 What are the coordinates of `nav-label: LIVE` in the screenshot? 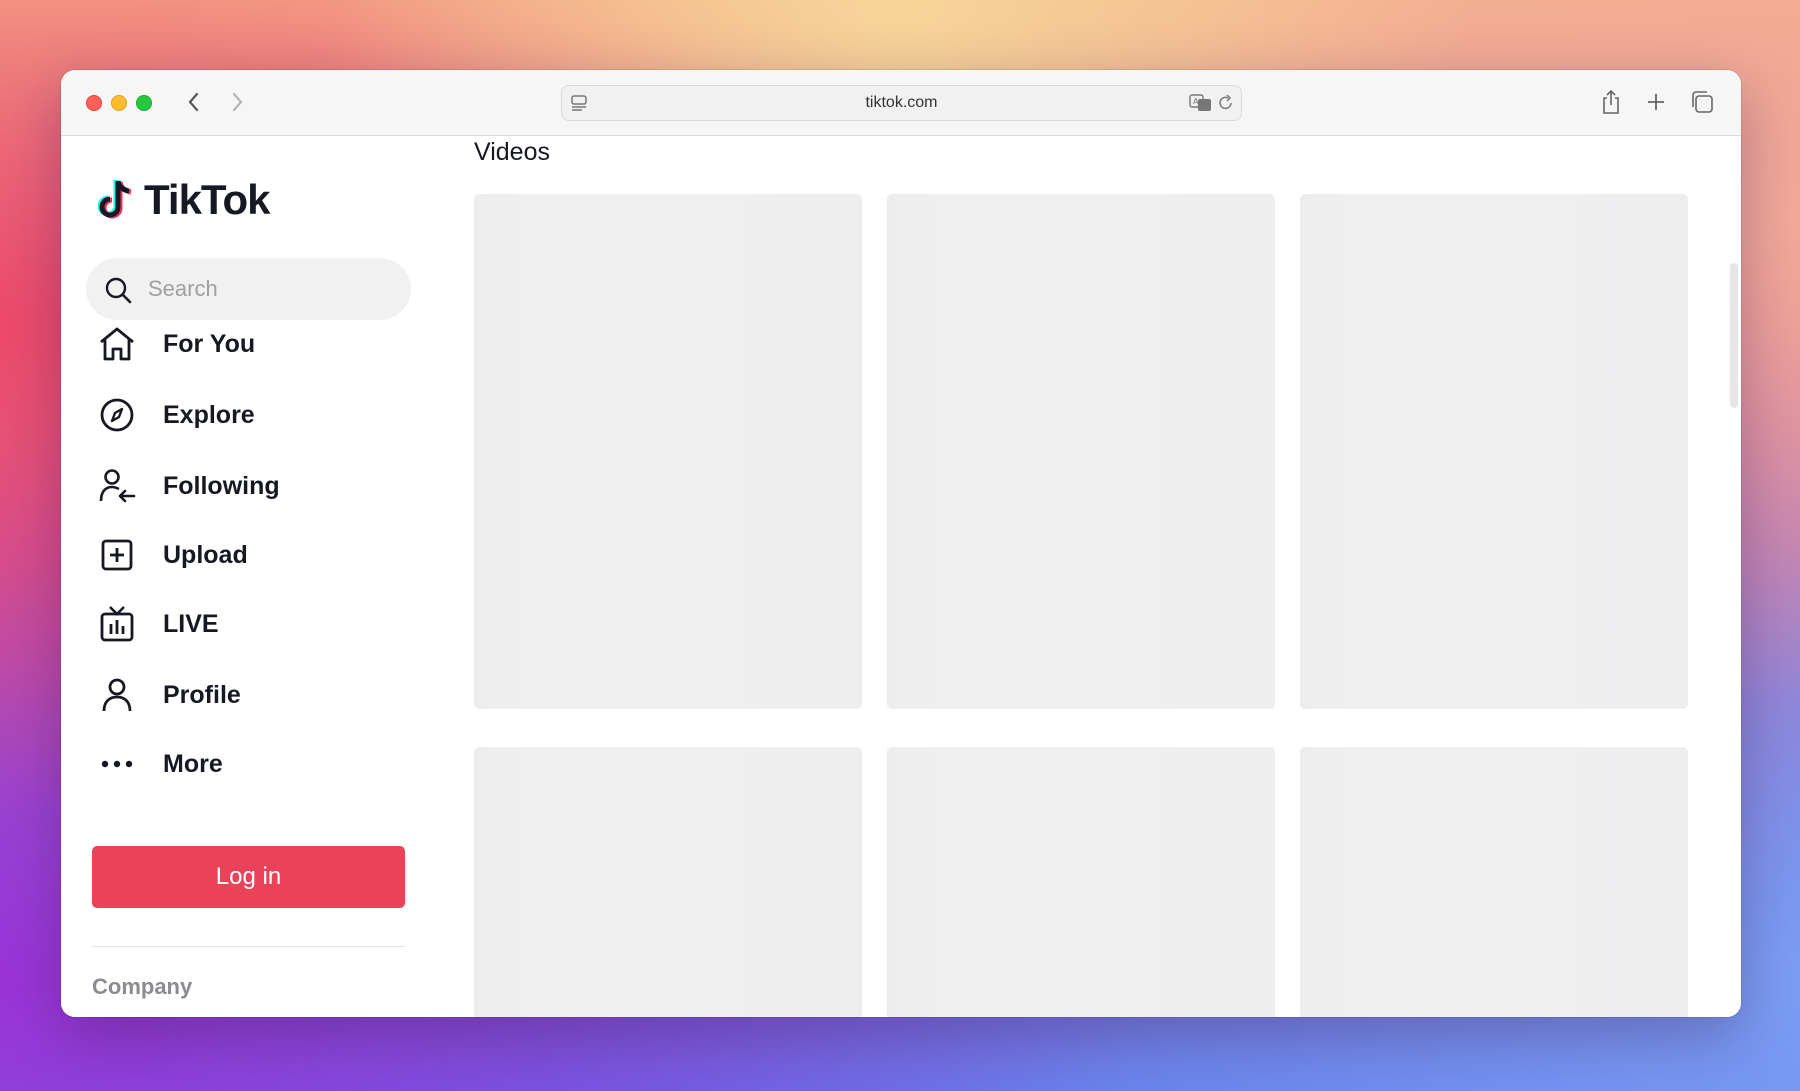 It's located at (191, 623).